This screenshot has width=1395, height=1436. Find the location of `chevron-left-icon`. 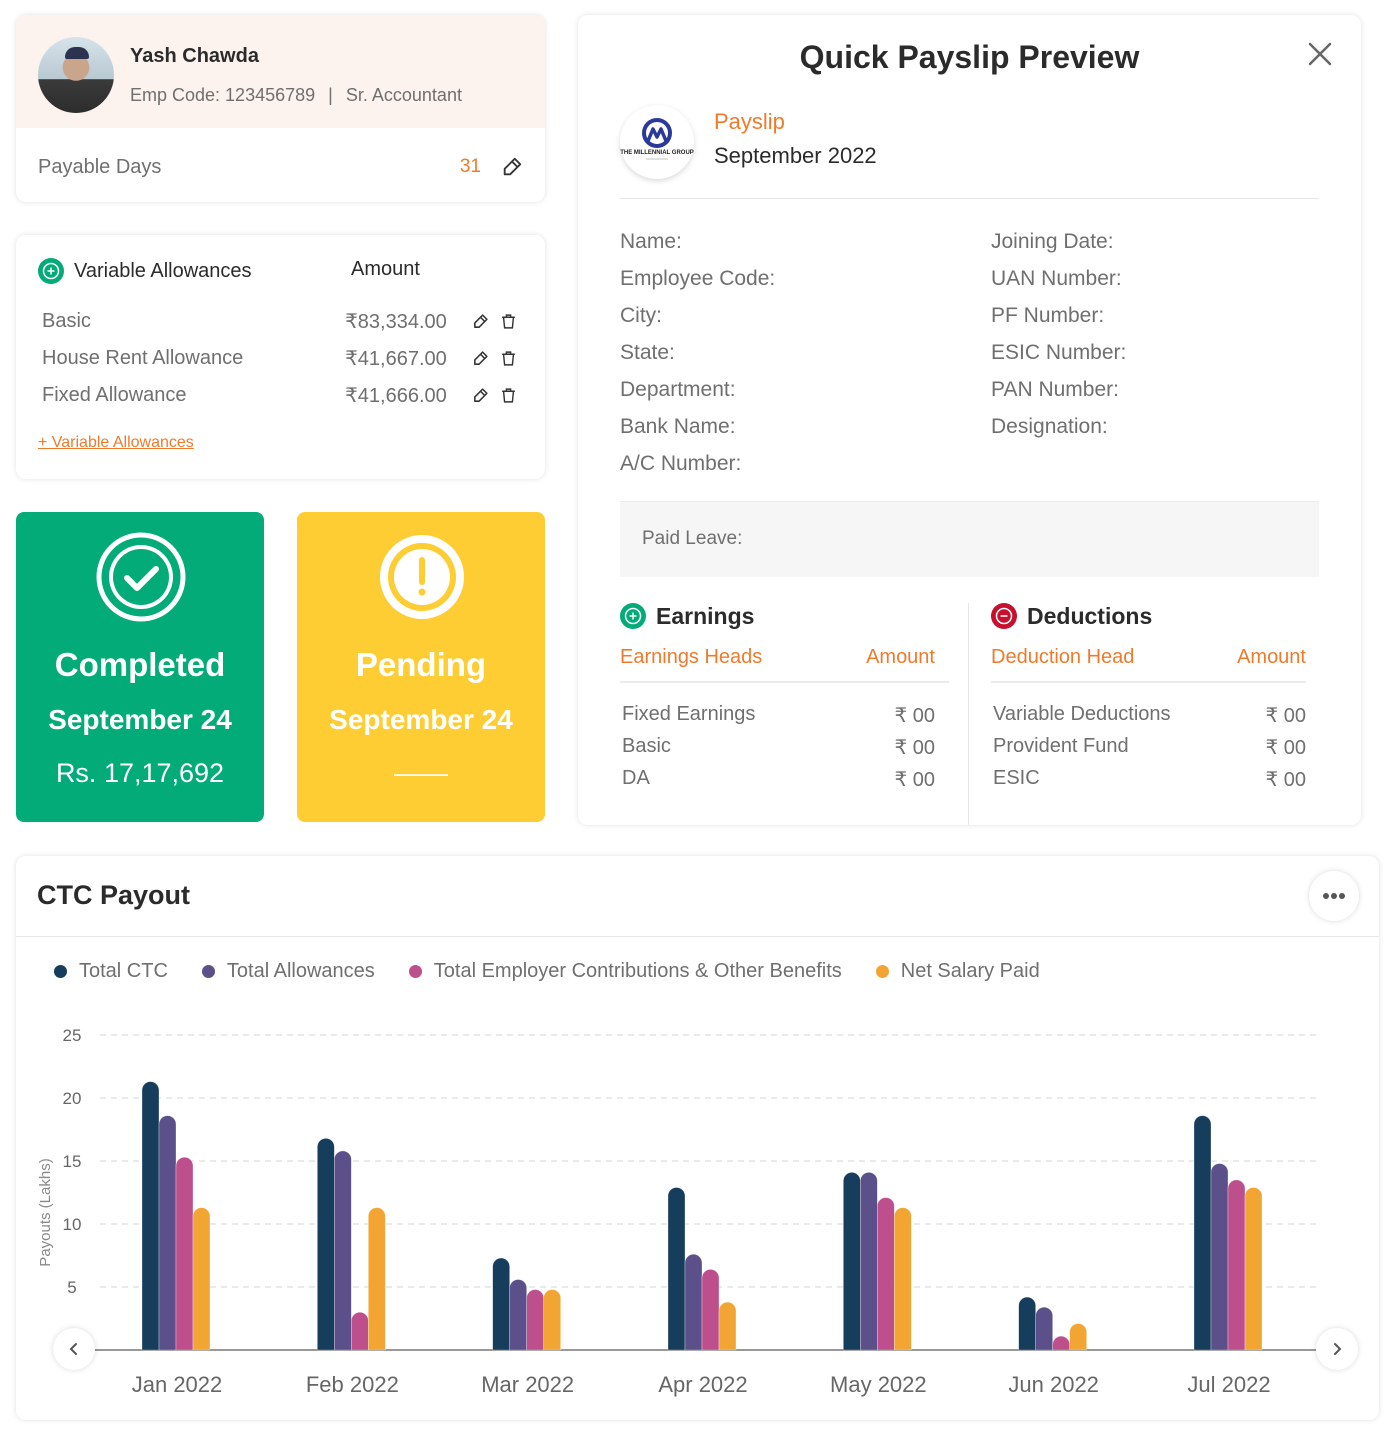

chevron-left-icon is located at coordinates (73, 1349).